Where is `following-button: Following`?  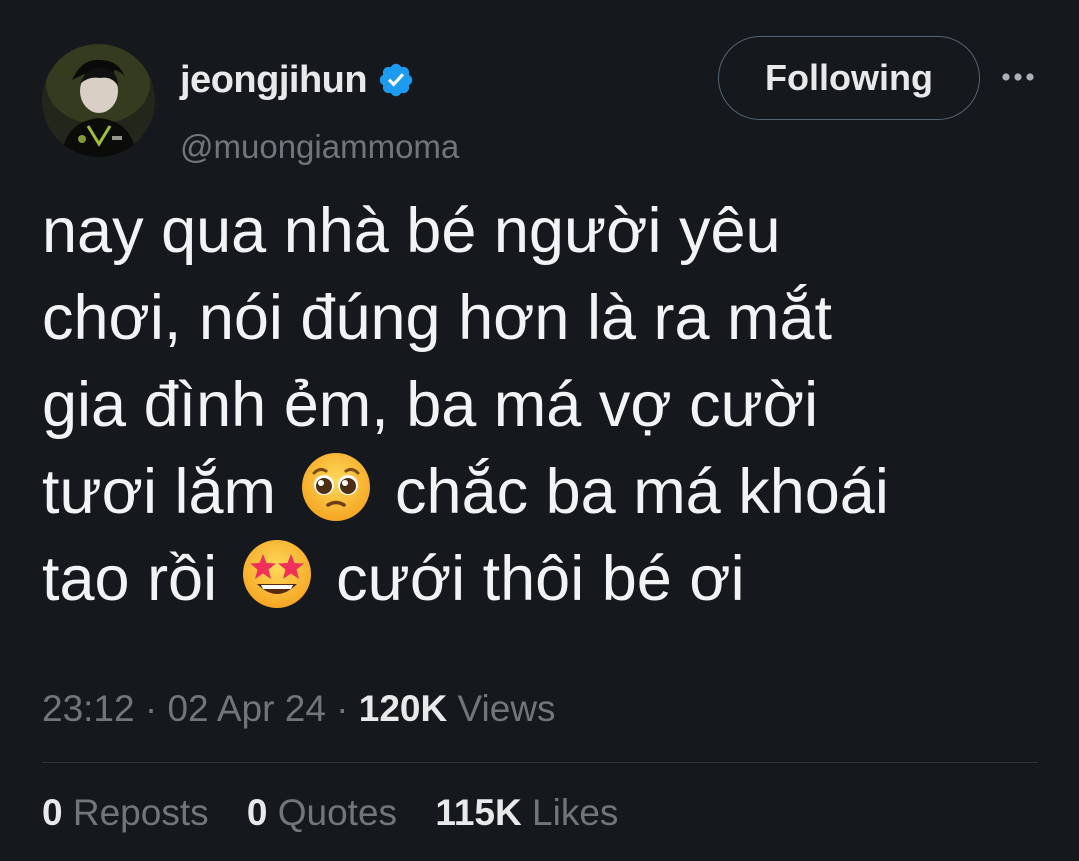
following-button: Following is located at coordinates (849, 78).